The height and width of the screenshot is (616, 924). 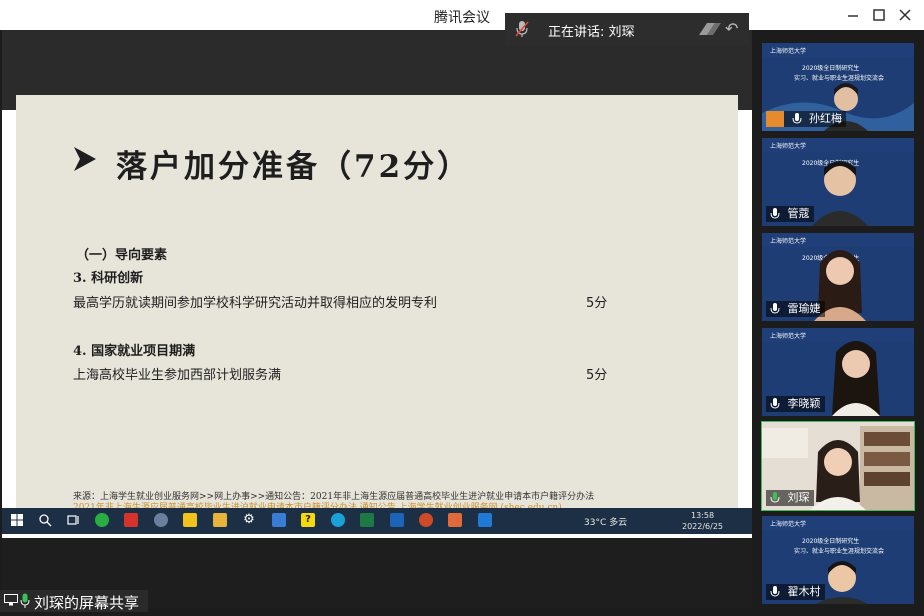 What do you see at coordinates (790, 498) in the screenshot?
I see `participant-name: 刘琛` at bounding box center [790, 498].